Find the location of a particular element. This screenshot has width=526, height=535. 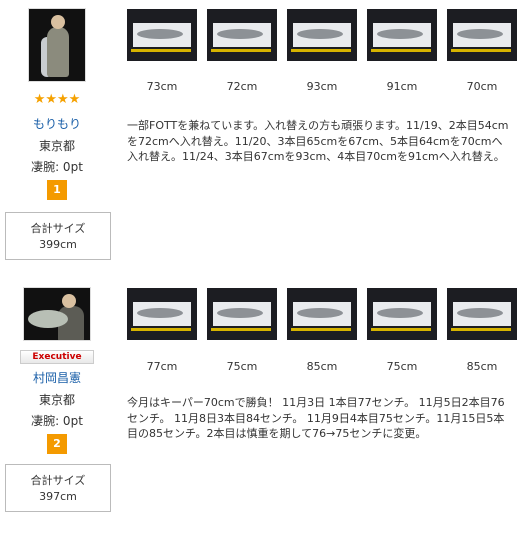

total-size-box: 合計サイズ 399cm is located at coordinates (58, 236).